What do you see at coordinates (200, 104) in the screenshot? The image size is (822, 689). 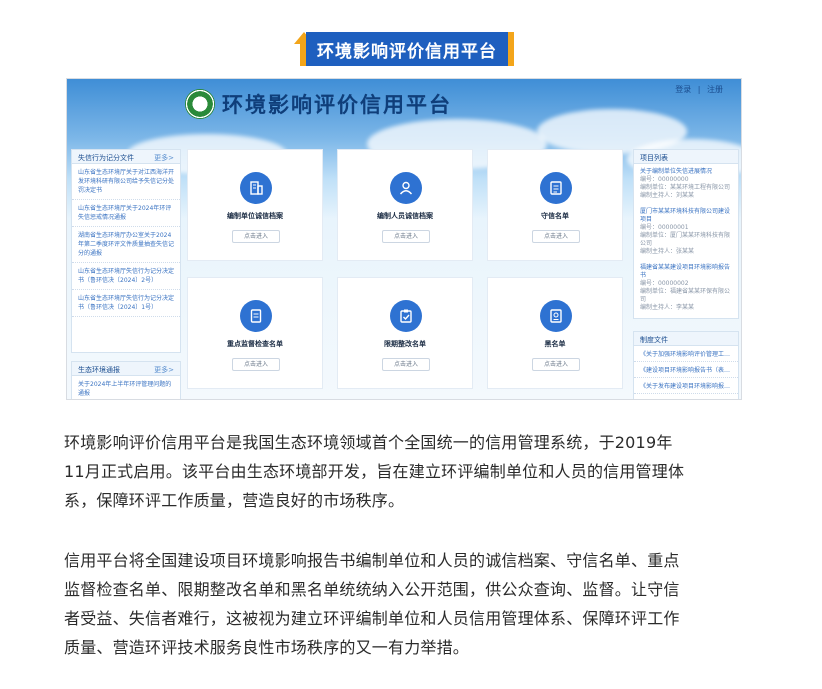 I see `ministry-logo-icon` at bounding box center [200, 104].